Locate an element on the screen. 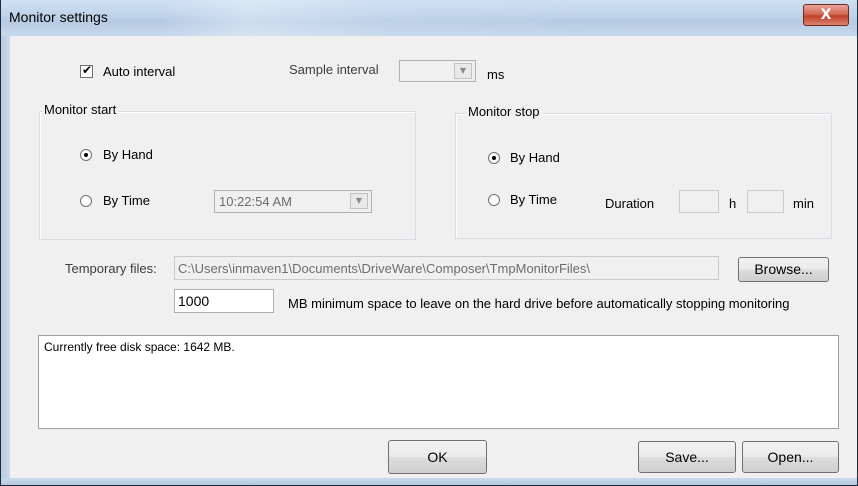 This screenshot has width=858, height=486. stop-by-hand-radio is located at coordinates (494, 158).